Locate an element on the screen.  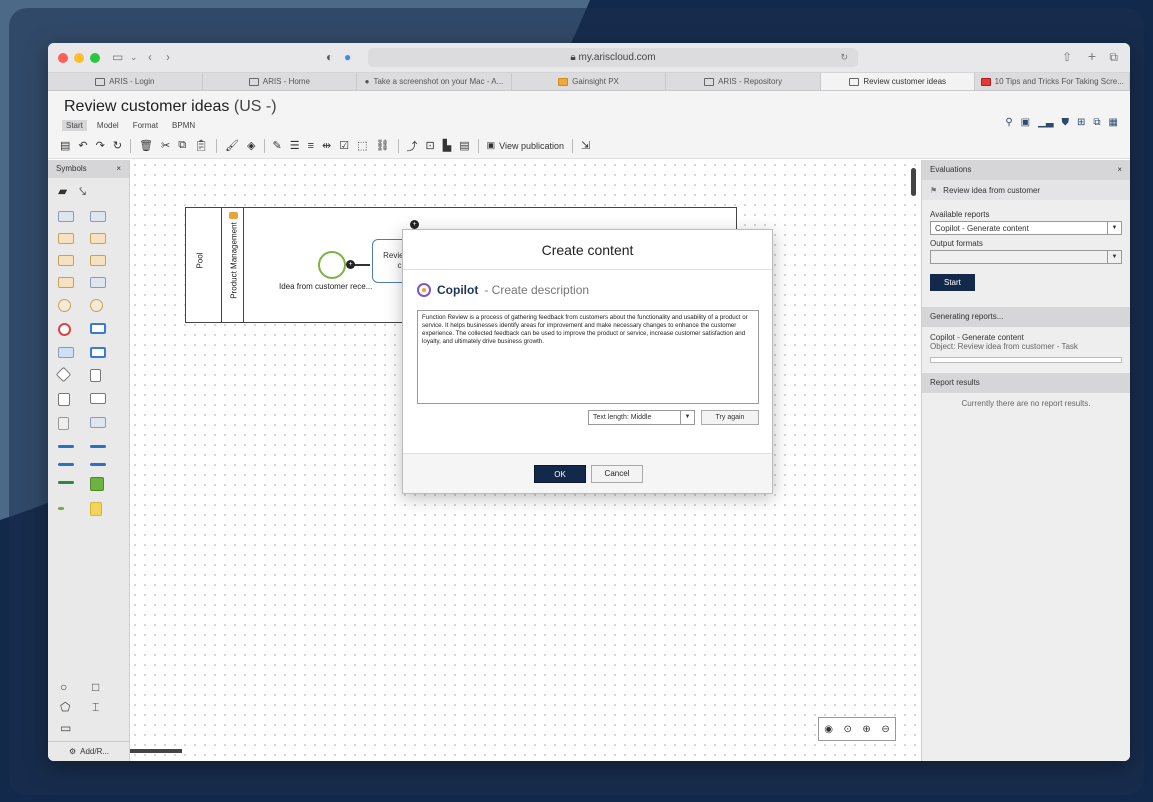
table-icon: ▦ is located at coordinates (1113, 122).